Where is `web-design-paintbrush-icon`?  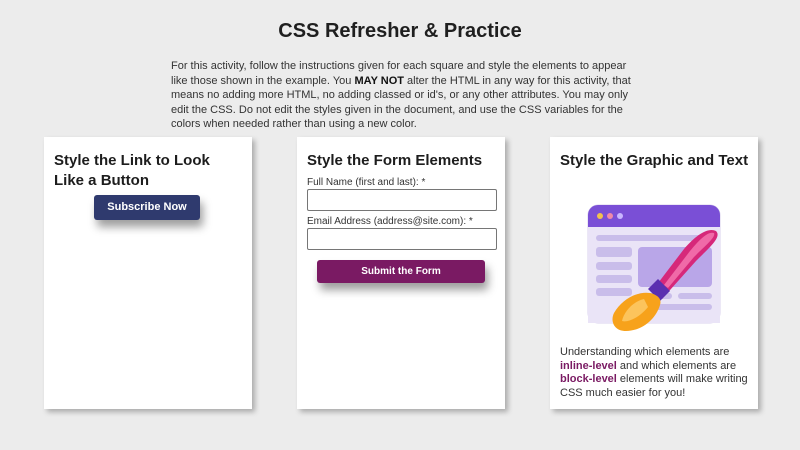
web-design-paintbrush-icon is located at coordinates (654, 267).